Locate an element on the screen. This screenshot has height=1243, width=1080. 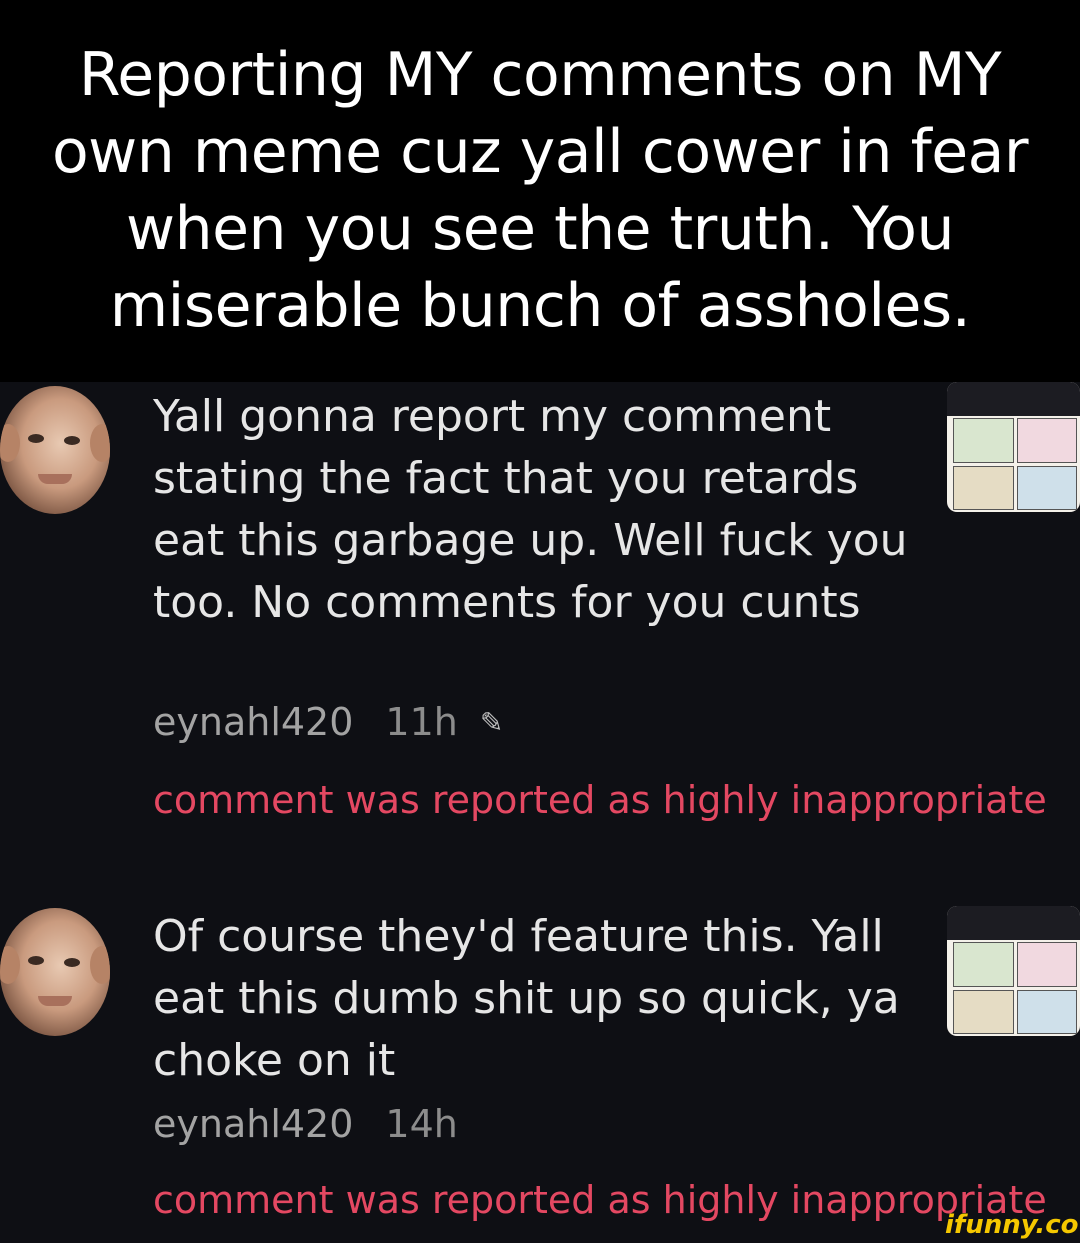
comment-meta: eynahl420 14h is located at coordinates (305, 1124).